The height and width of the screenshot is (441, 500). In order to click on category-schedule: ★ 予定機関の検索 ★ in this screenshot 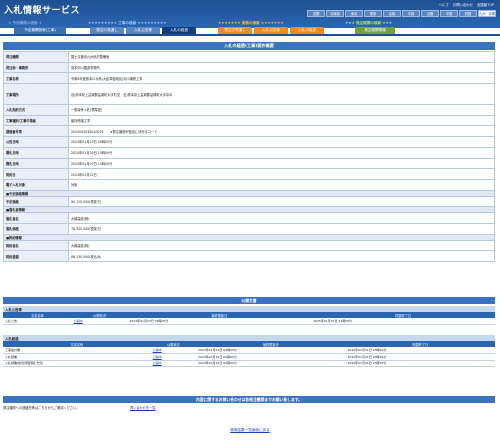, I will do `click(25, 23)`.